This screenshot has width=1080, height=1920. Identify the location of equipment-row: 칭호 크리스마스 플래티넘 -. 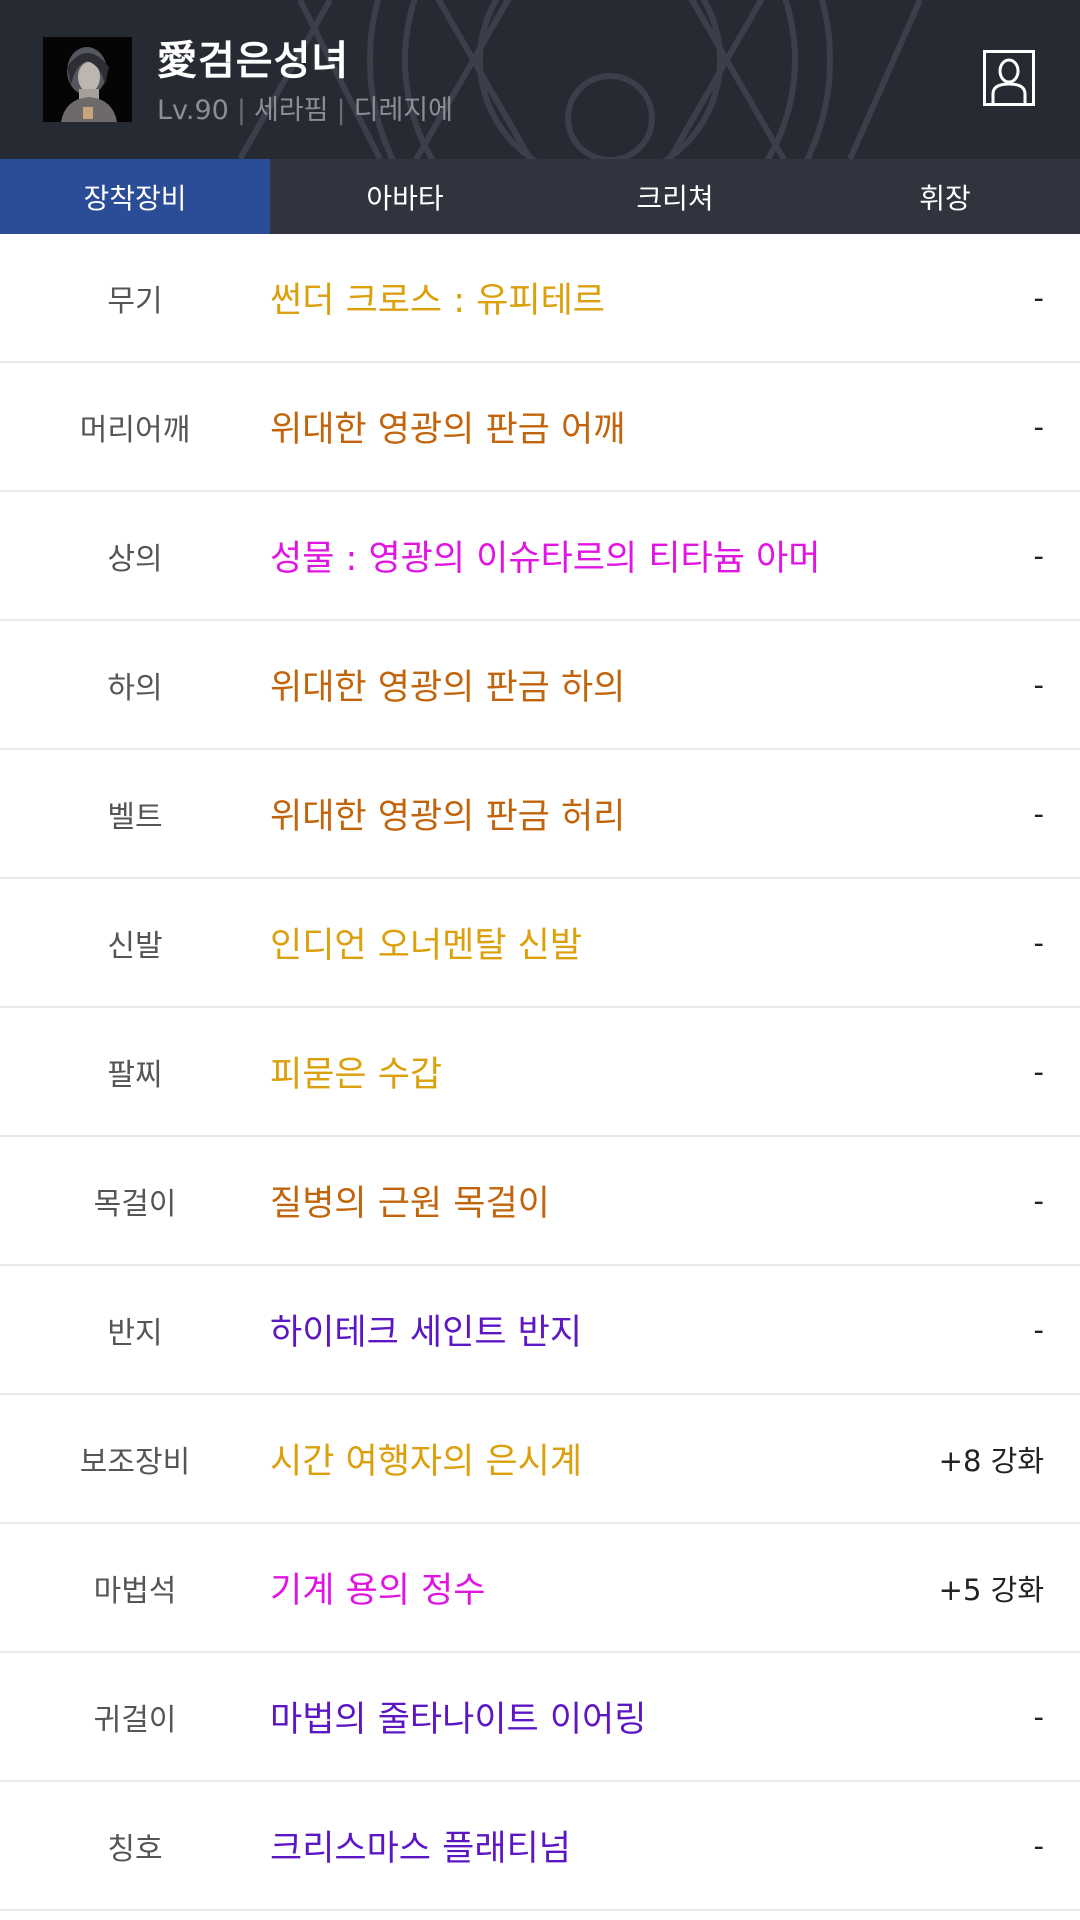
(540, 1846).